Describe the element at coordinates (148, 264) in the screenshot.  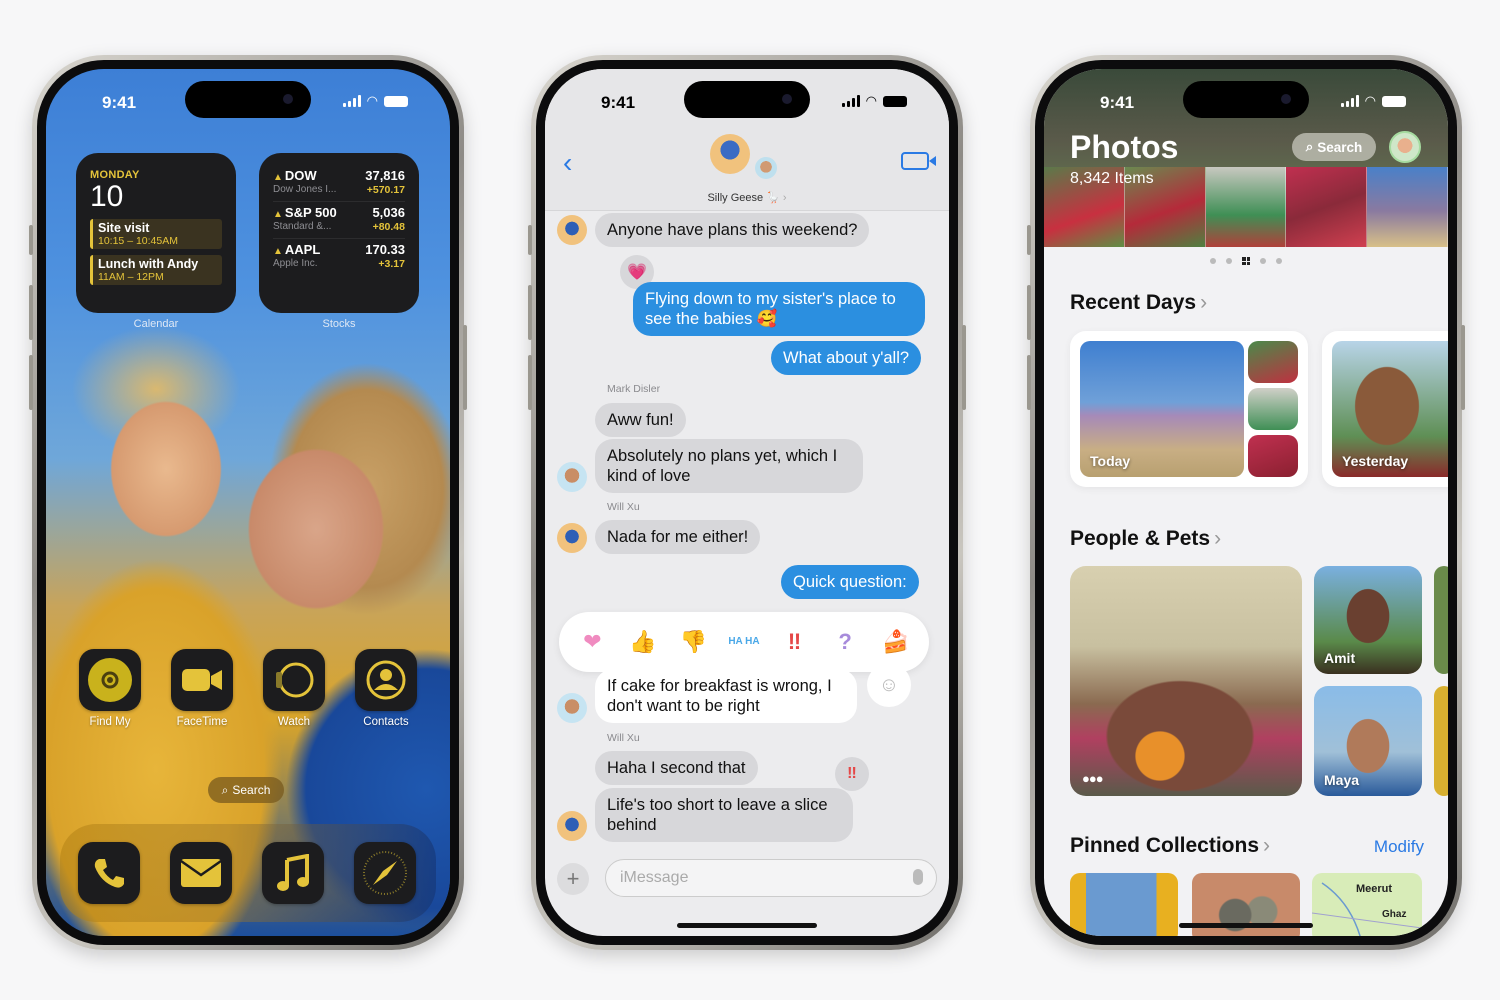
I see `event-title: Lunch with Andy` at that location.